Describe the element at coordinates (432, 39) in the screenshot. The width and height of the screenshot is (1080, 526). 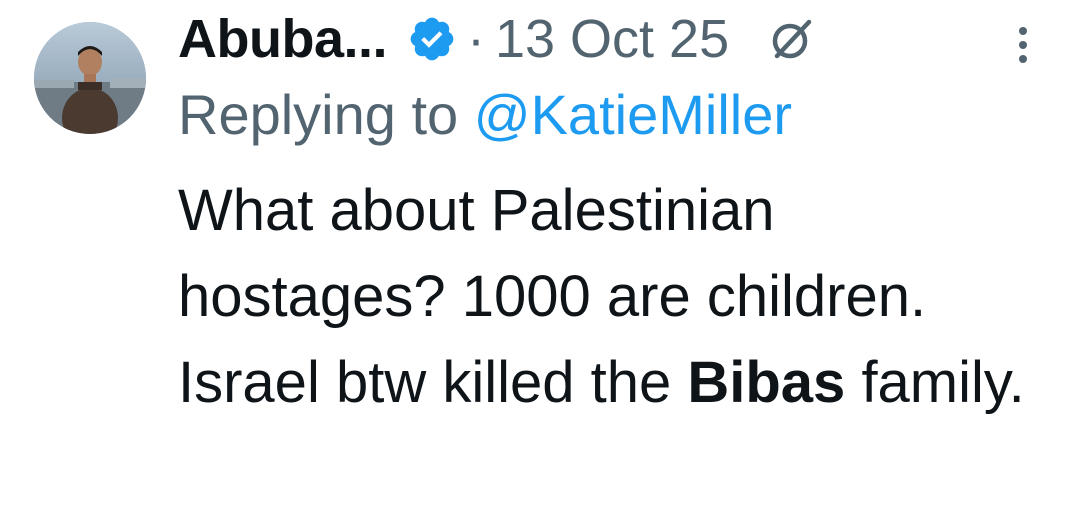
I see `verified-badge-icon` at that location.